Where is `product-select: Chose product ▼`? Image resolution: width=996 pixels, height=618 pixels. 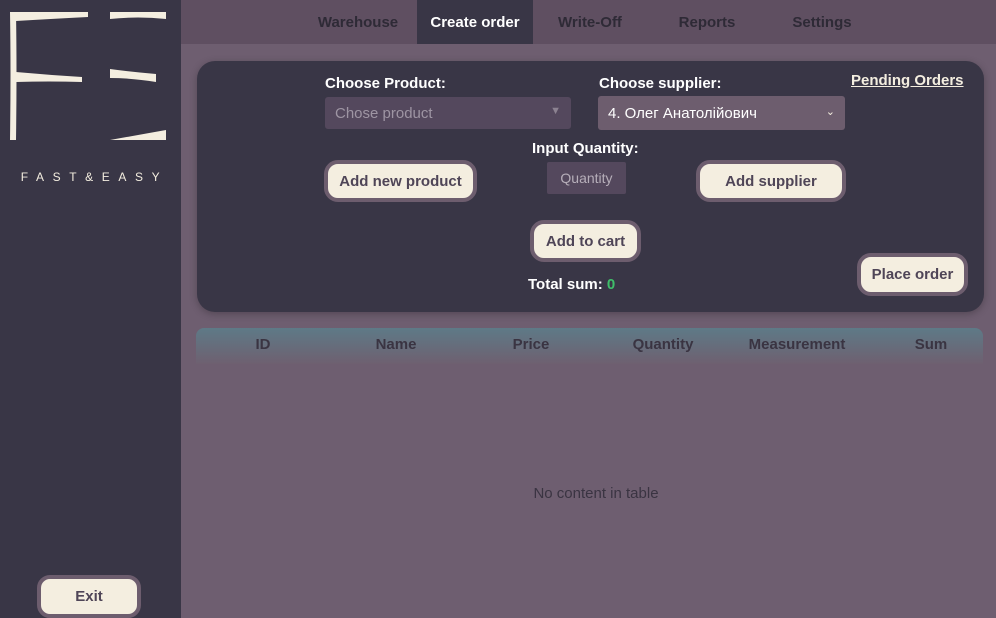 product-select: Chose product ▼ is located at coordinates (448, 113).